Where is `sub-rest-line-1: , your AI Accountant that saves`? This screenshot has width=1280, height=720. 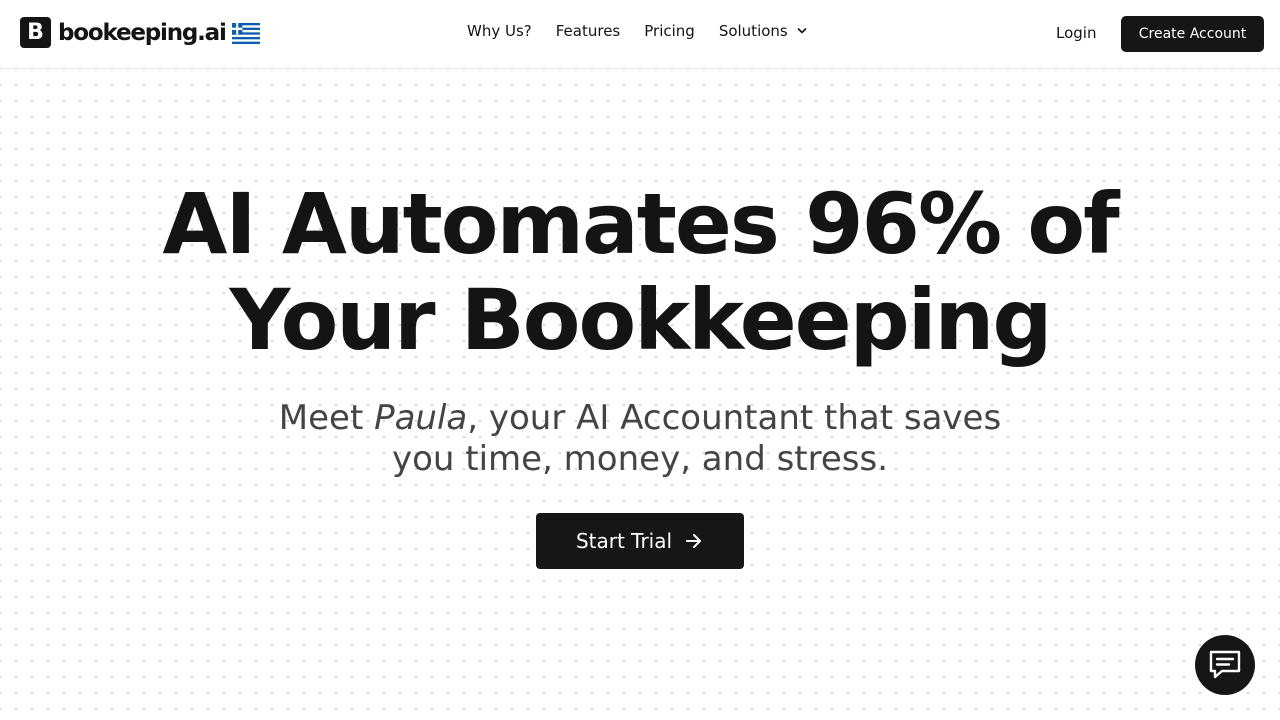 sub-rest-line-1: , your AI Accountant that saves is located at coordinates (734, 418).